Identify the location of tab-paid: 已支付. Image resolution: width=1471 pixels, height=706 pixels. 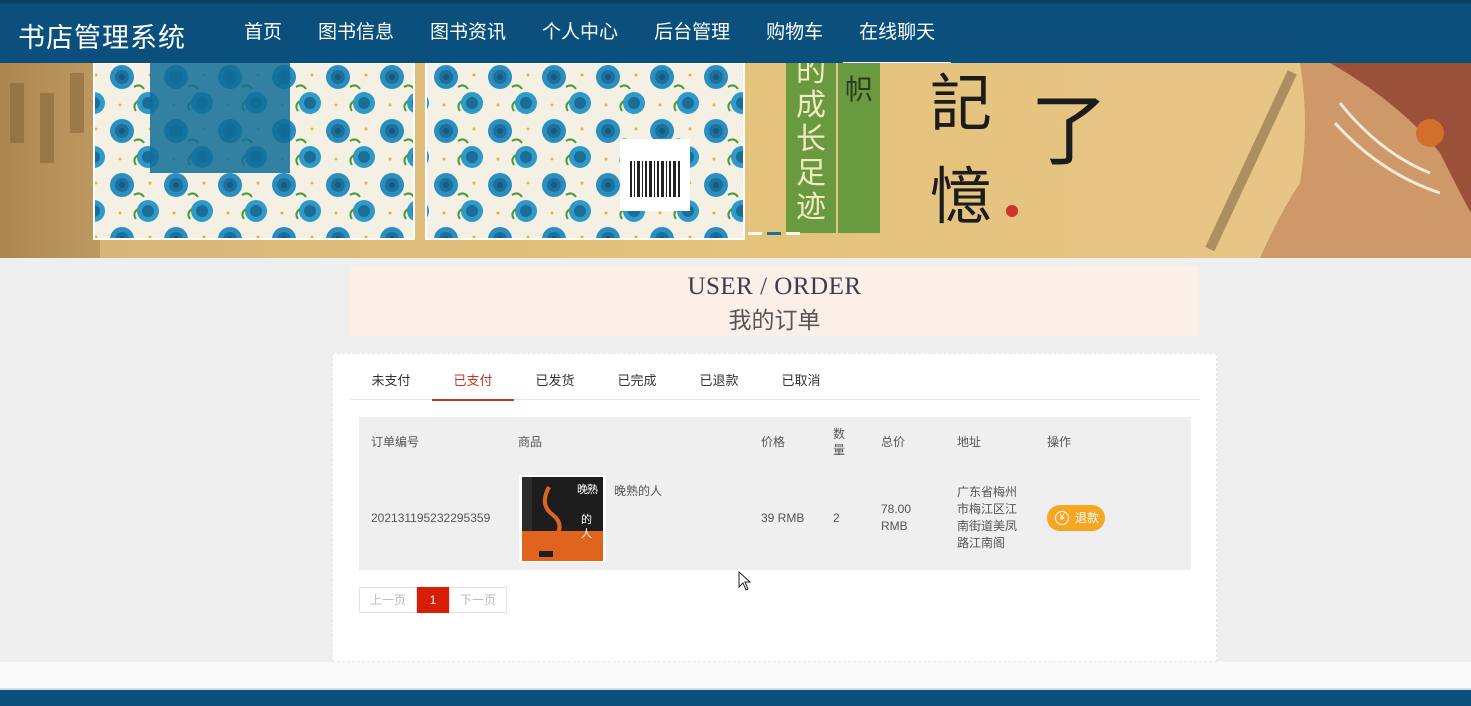
(473, 382).